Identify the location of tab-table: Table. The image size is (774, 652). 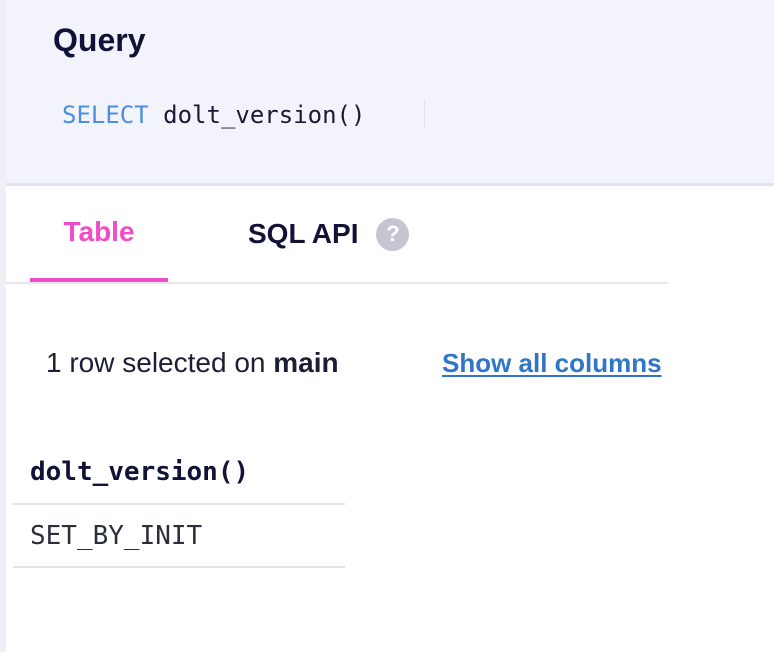
(99, 234).